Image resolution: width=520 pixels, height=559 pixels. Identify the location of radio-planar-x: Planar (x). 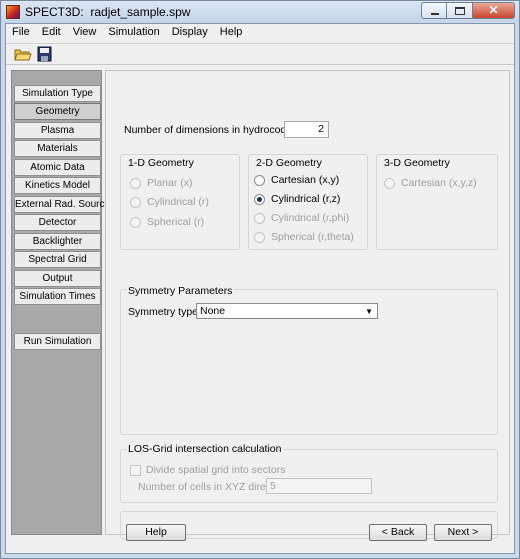
(161, 183).